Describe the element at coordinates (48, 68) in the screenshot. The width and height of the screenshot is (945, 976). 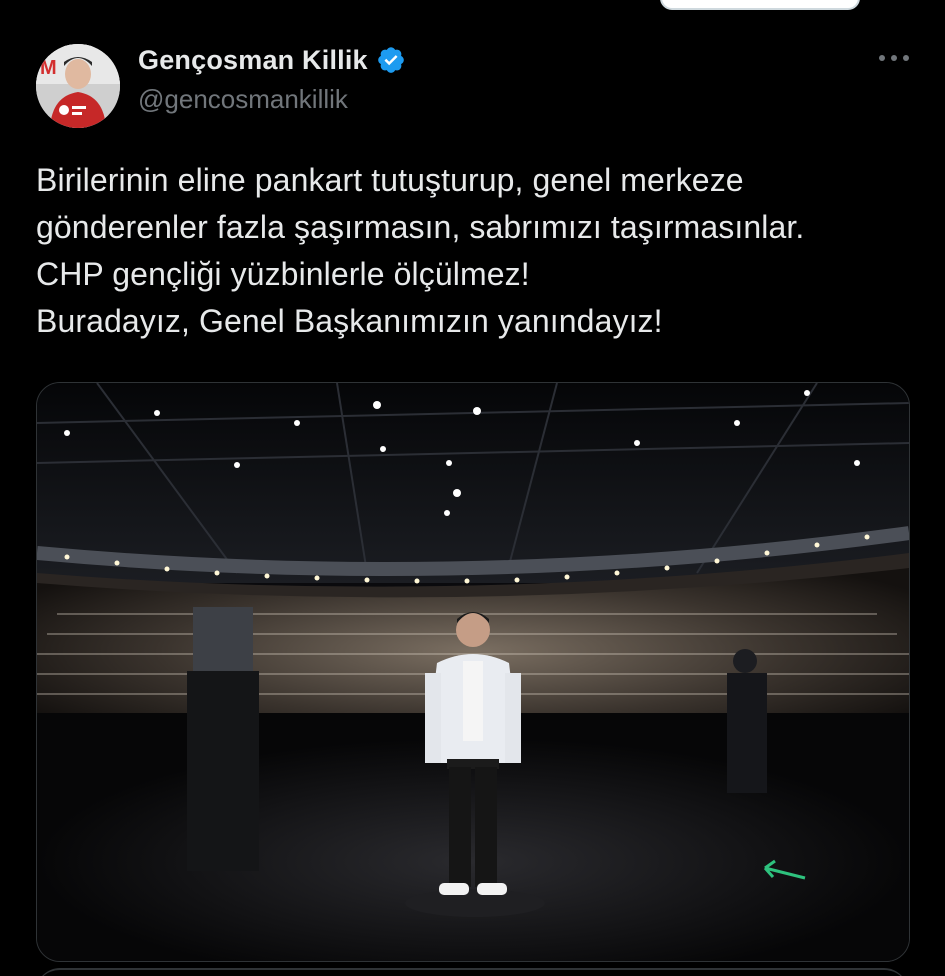
I see `svg-text: M` at that location.